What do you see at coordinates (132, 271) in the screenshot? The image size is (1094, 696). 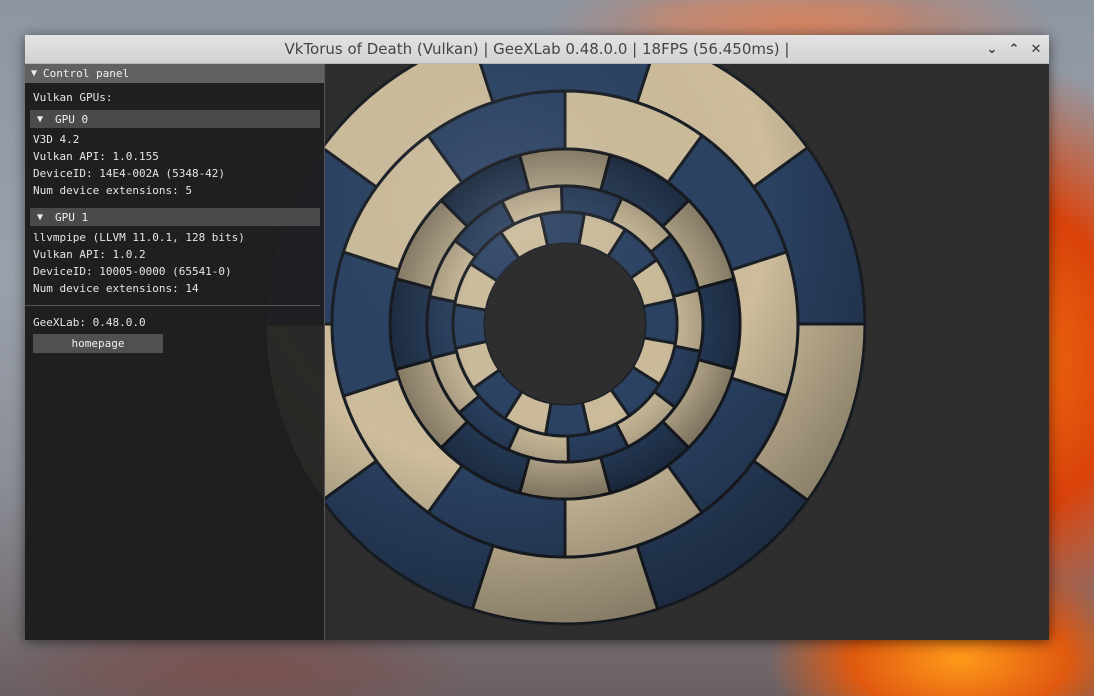 I see `gpu-1-device-id: DeviceID: 10005-0000 (65541-0)` at bounding box center [132, 271].